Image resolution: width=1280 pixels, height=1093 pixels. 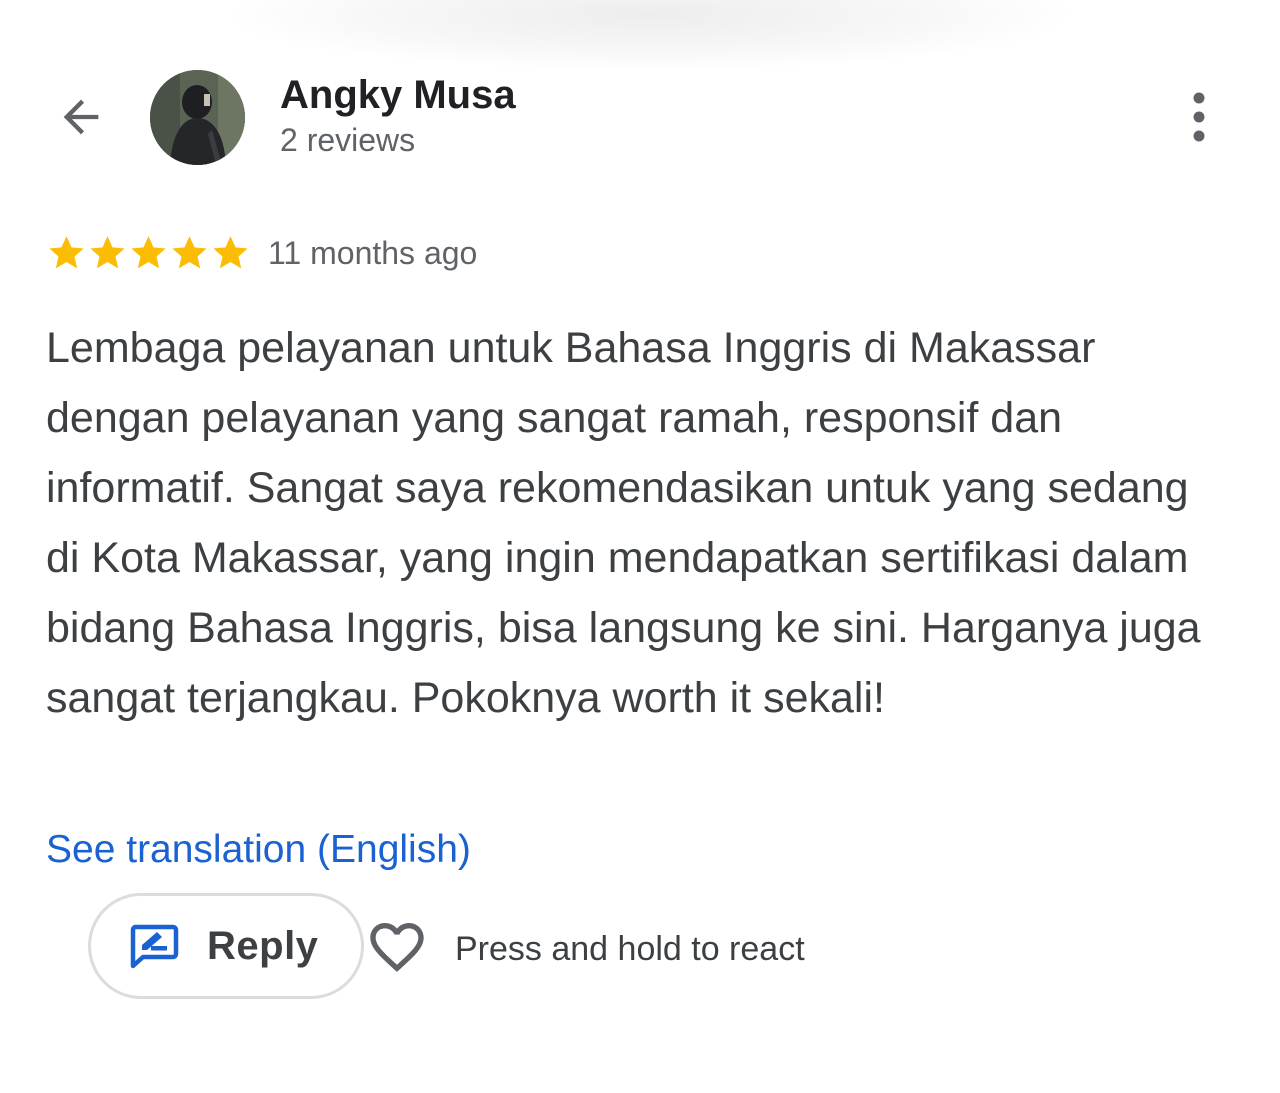 I want to click on top-shadow, so click(x=650, y=35).